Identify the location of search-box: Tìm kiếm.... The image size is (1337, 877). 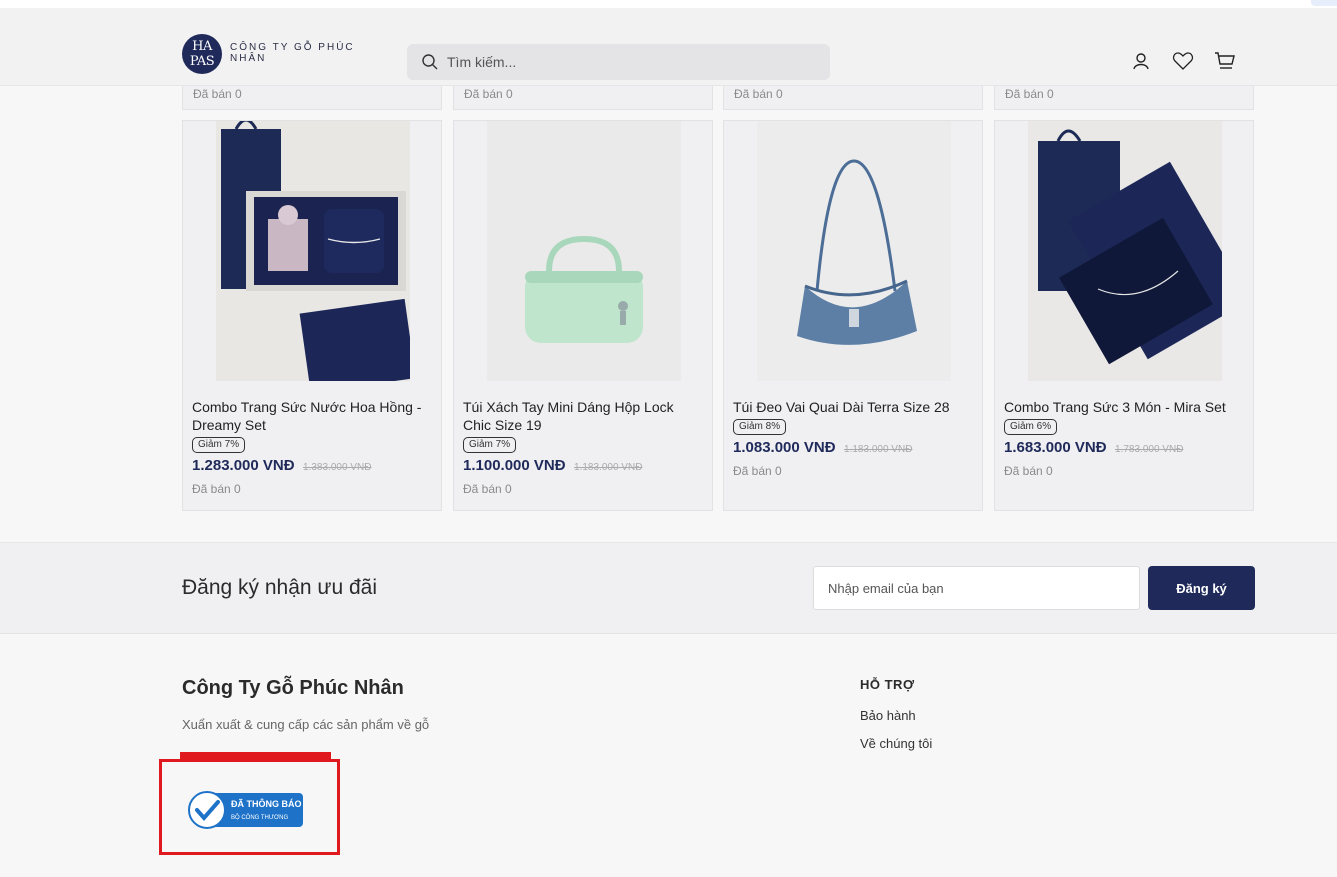
(618, 62).